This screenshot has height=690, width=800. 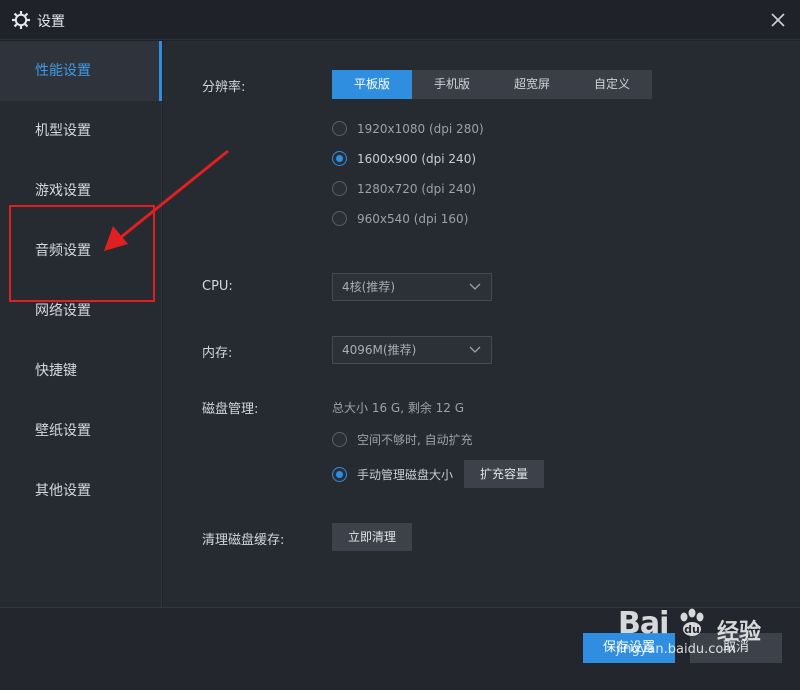 I want to click on resolution-option-radio: 1280x720 (dpi 240), so click(x=404, y=188).